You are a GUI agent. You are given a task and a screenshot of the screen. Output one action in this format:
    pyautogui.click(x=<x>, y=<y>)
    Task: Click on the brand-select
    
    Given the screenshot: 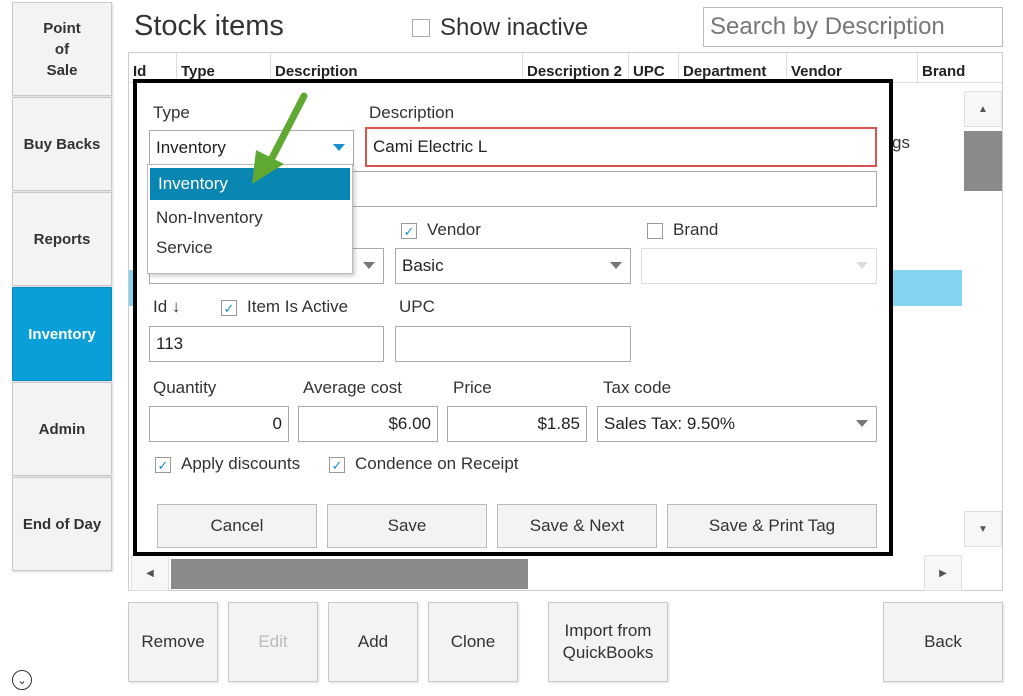 What is the action you would take?
    pyautogui.click(x=759, y=266)
    